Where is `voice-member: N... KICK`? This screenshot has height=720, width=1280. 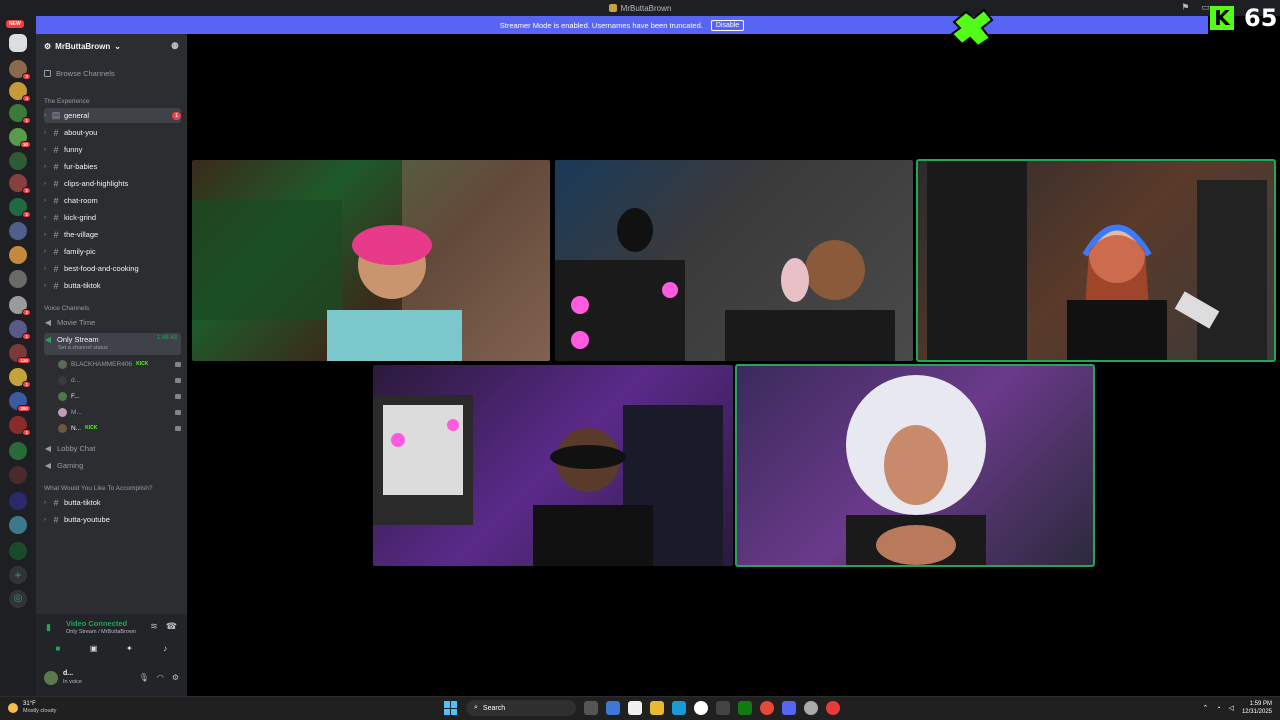 voice-member: N... KICK is located at coordinates (119, 428).